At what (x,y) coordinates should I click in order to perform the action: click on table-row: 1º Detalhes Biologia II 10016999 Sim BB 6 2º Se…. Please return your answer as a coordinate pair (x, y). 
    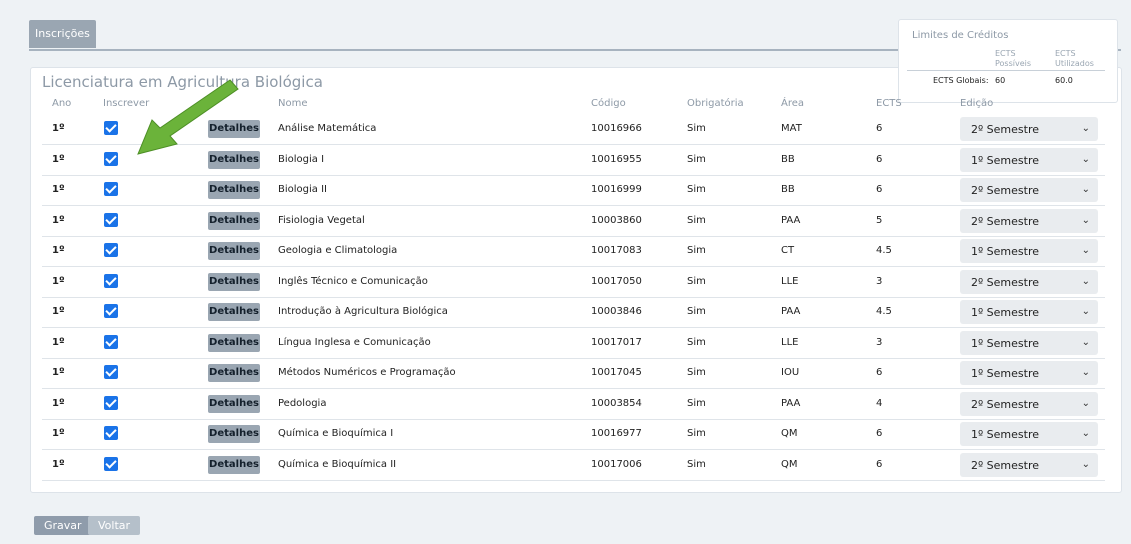
    Looking at the image, I should click on (573, 190).